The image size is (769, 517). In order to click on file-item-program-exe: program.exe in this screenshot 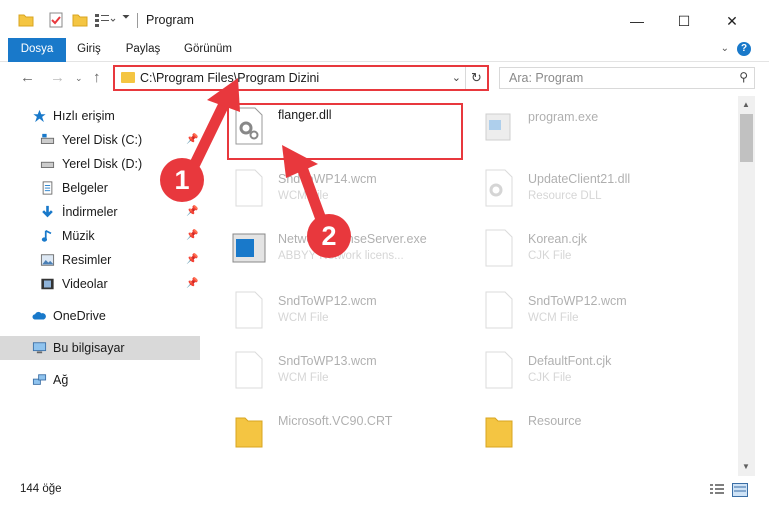, I will do `click(586, 127)`.